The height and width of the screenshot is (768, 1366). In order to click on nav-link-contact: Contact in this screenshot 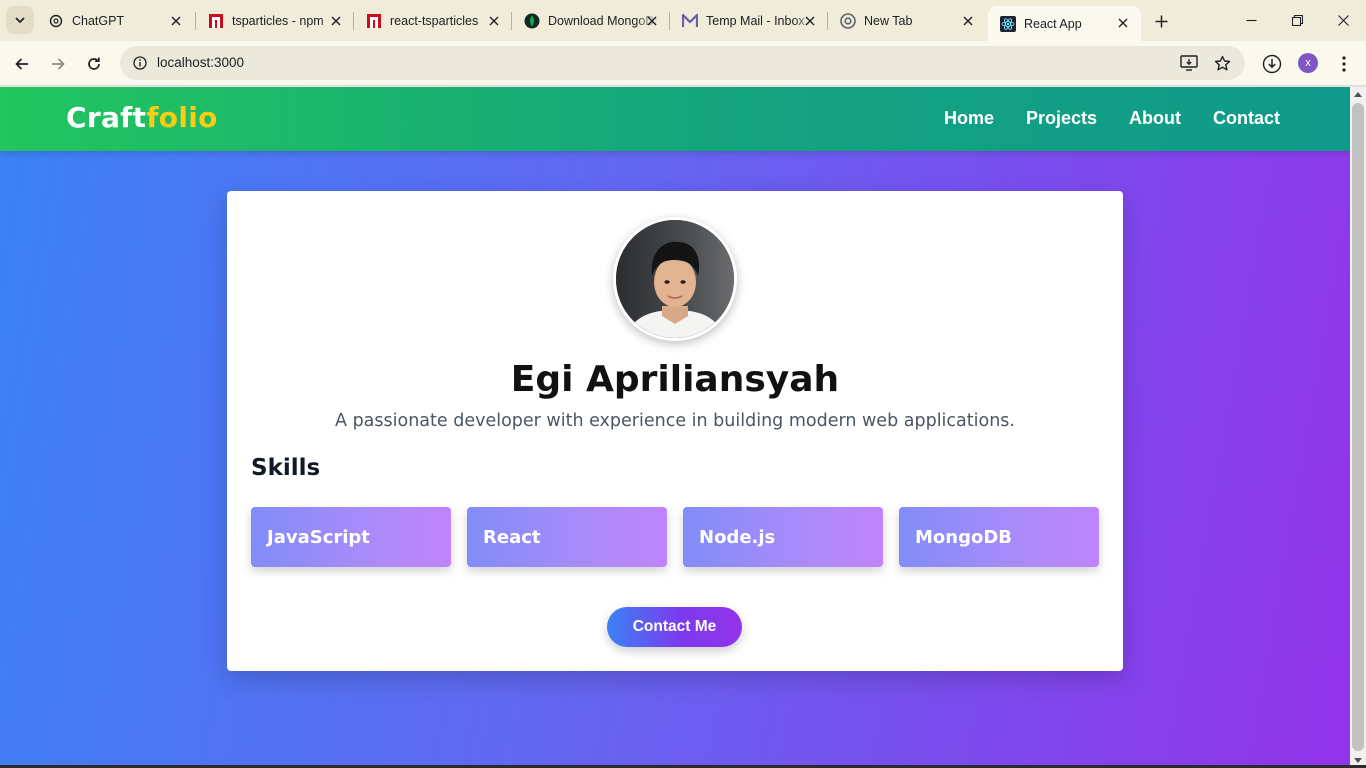, I will do `click(1246, 118)`.